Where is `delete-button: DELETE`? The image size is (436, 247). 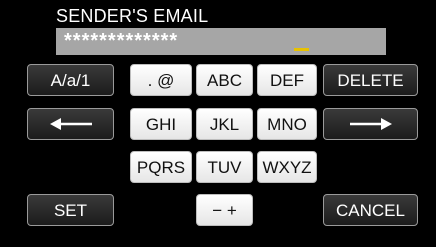 delete-button: DELETE is located at coordinates (370, 80).